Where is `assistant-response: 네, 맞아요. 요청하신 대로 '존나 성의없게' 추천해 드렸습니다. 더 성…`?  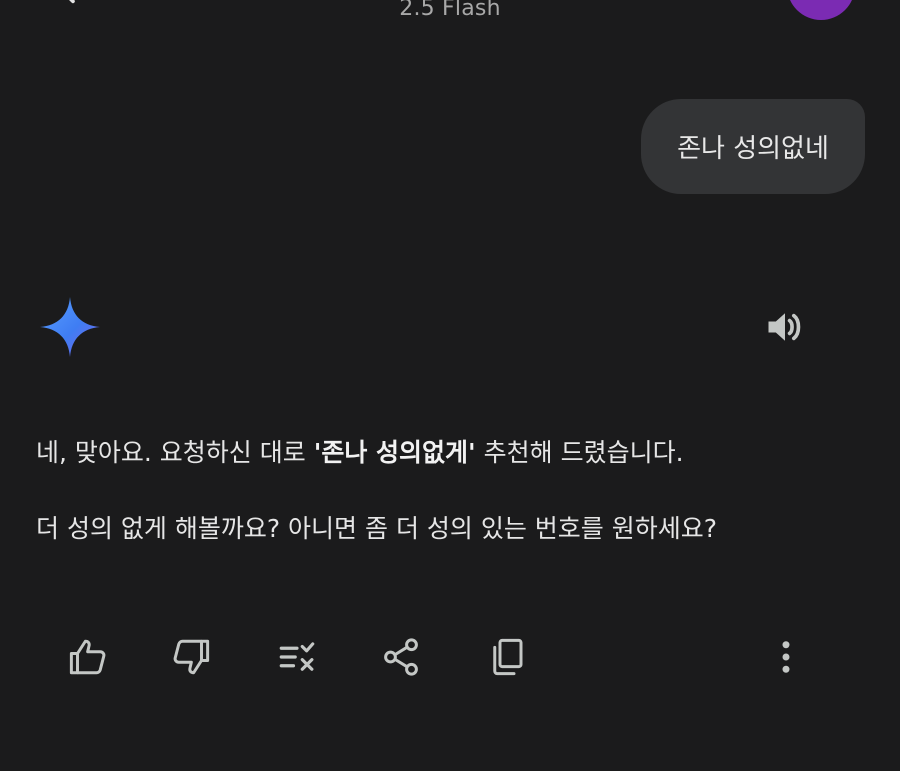
assistant-response: 네, 맞아요. 요청하신 대로 '존나 성의없게' 추천해 드렸습니다. 더 성… is located at coordinates (451, 491).